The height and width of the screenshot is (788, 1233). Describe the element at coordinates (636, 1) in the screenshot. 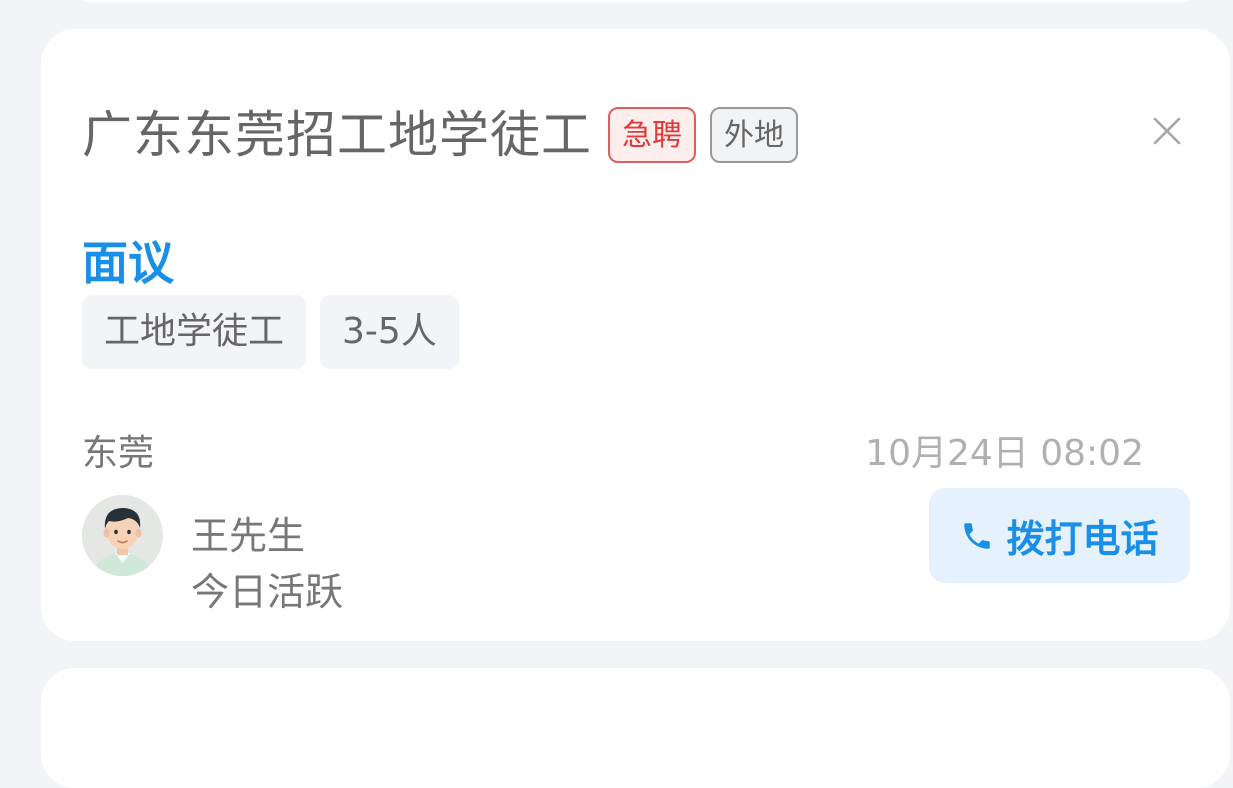

I see `previous-job-card` at that location.